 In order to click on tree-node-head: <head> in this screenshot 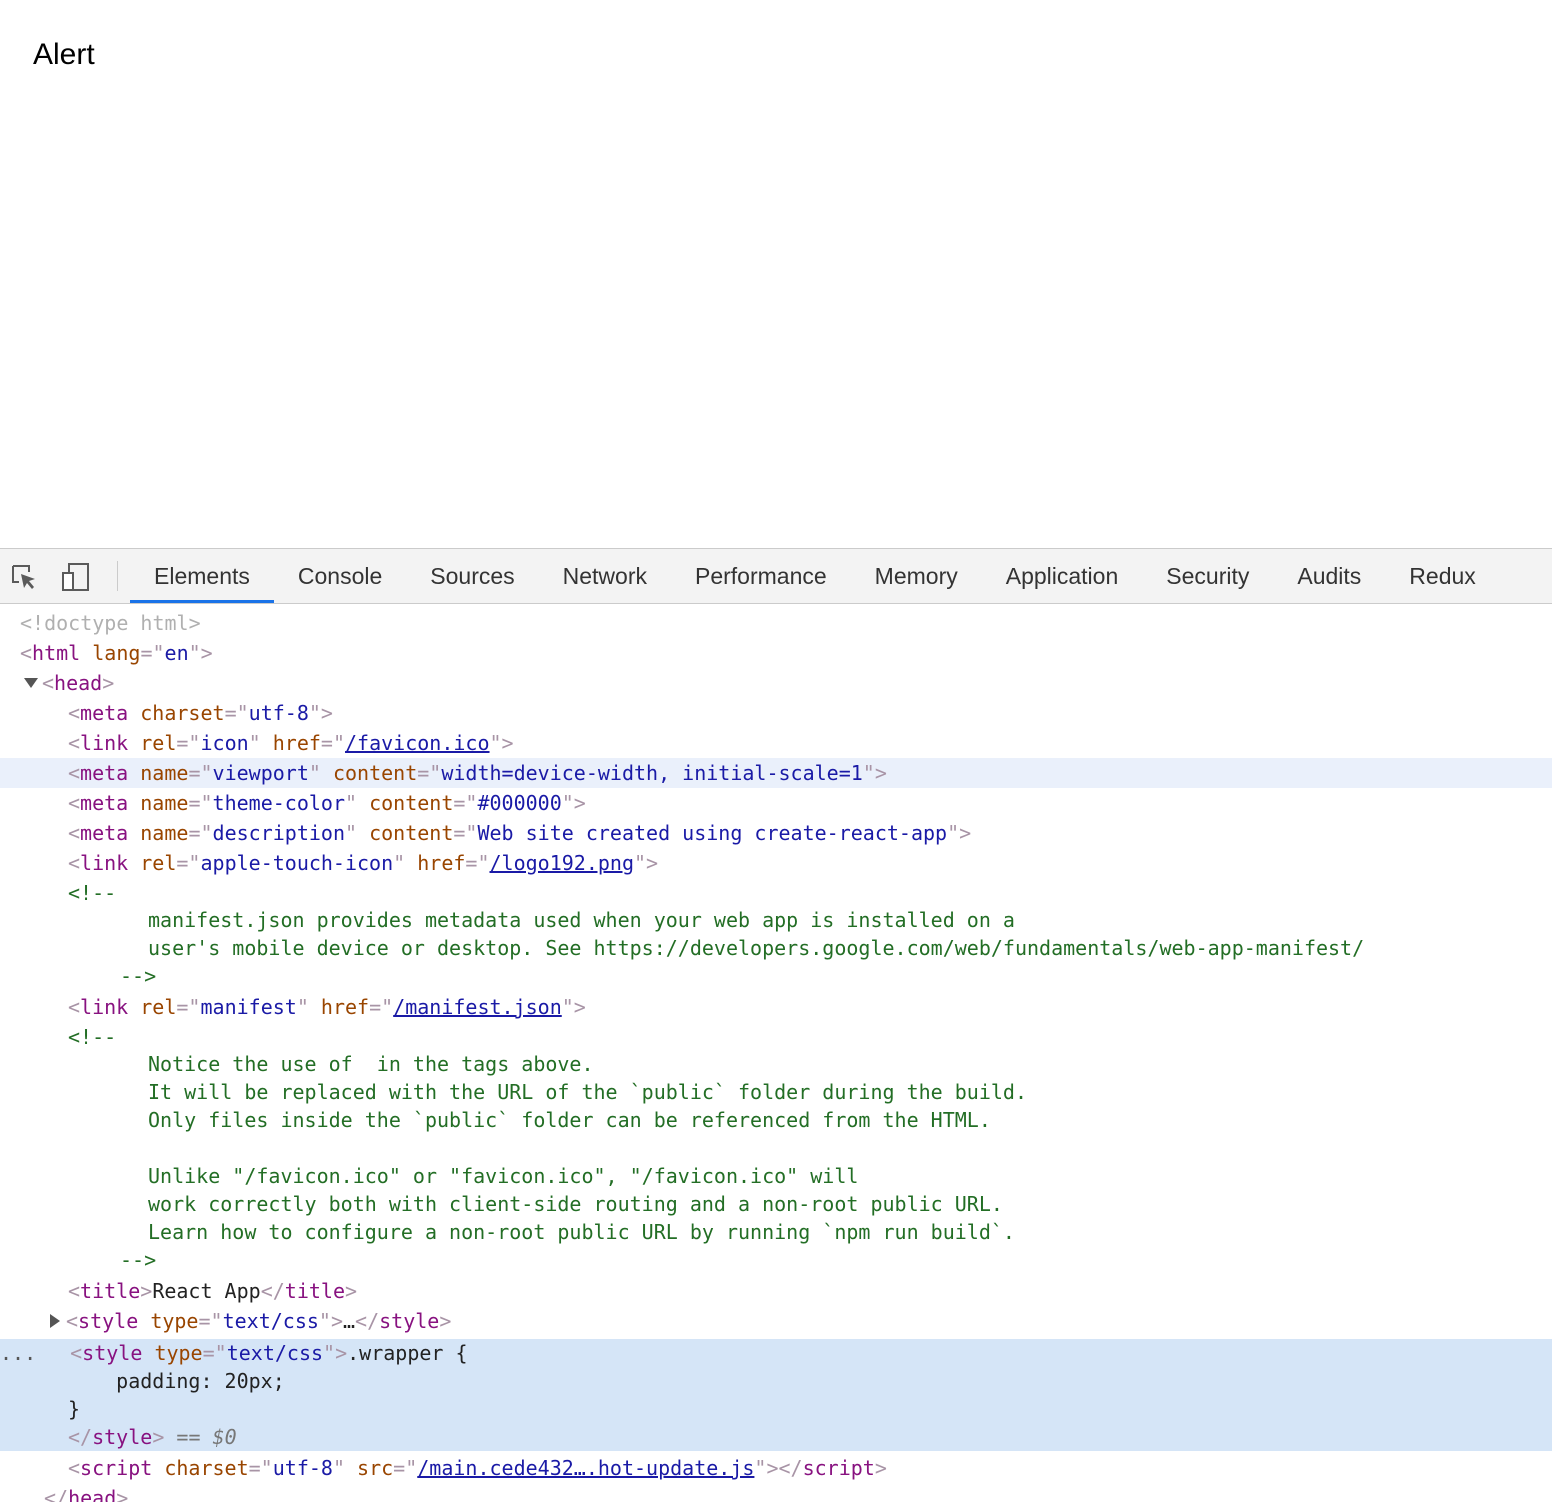, I will do `click(776, 683)`.